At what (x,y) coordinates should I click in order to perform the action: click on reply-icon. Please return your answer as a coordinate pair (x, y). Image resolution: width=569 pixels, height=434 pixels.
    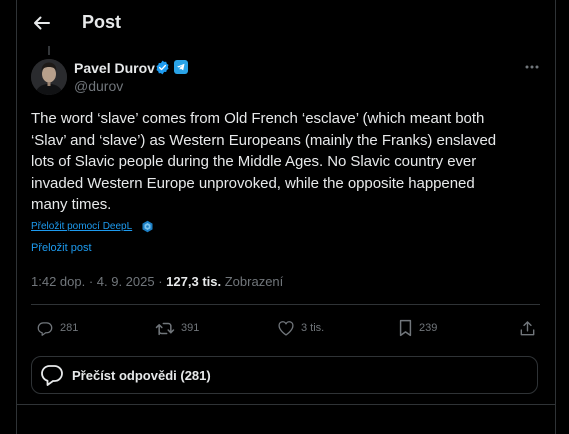
    Looking at the image, I should click on (45, 328).